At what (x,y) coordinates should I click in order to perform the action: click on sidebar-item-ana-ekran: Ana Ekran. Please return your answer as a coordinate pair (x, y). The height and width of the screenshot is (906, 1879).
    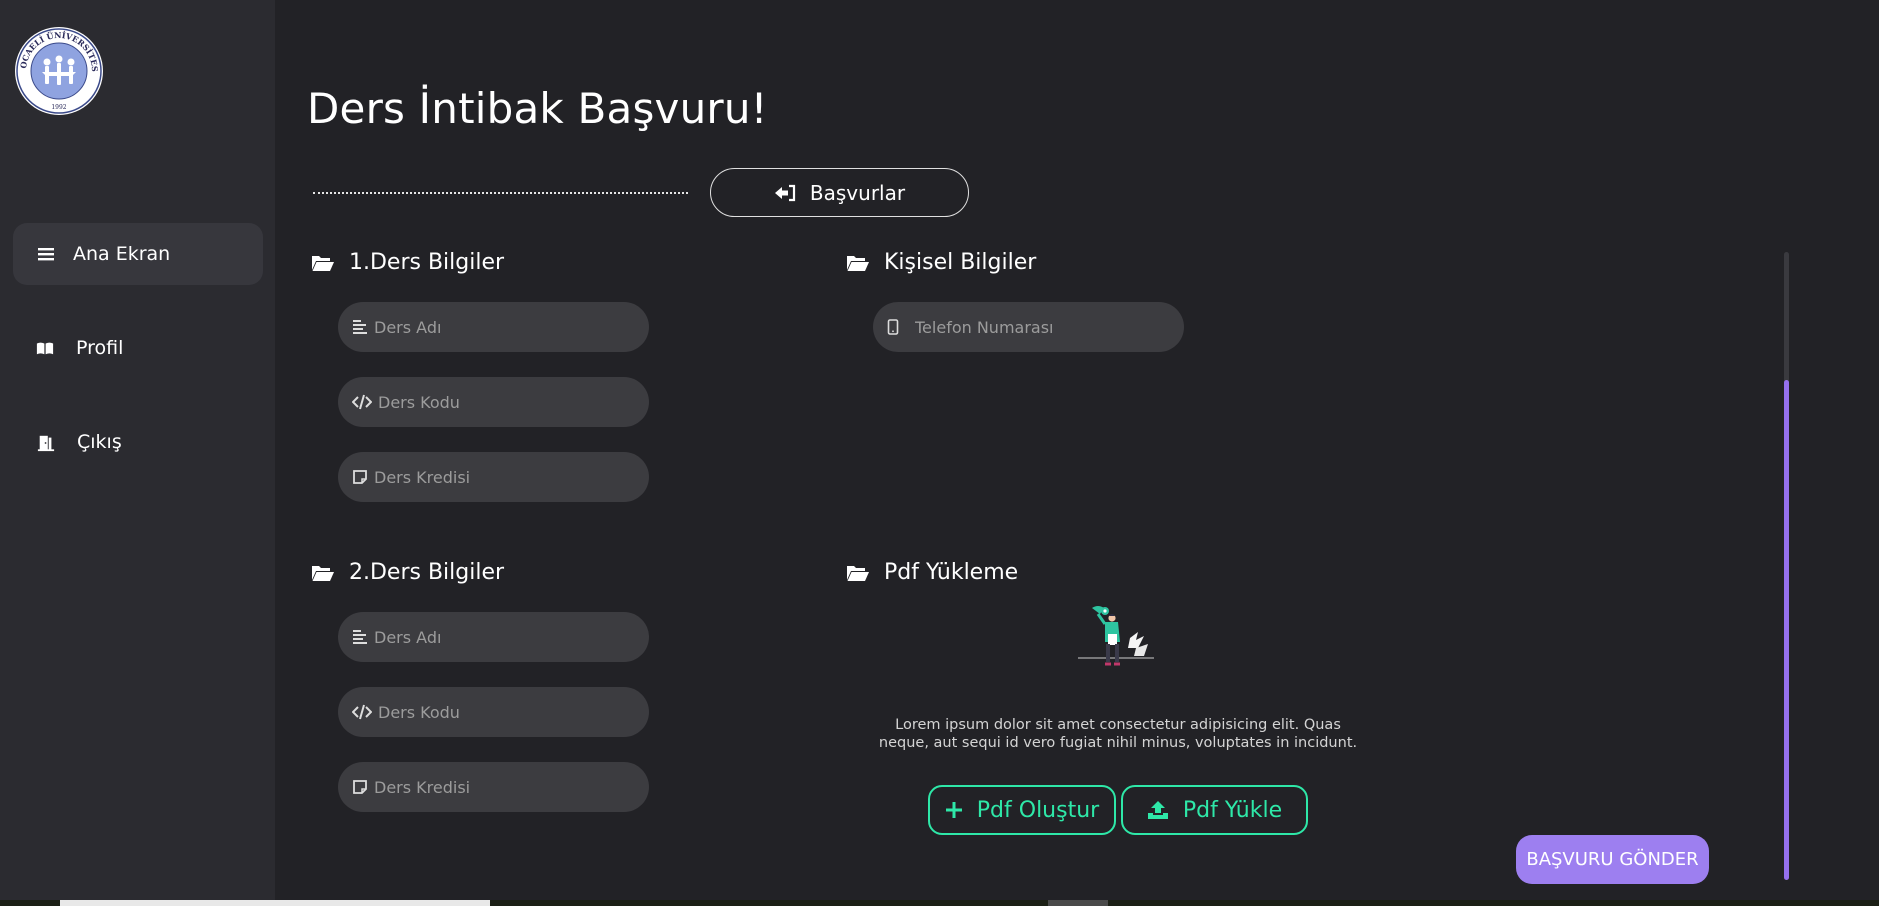
    Looking at the image, I should click on (138, 254).